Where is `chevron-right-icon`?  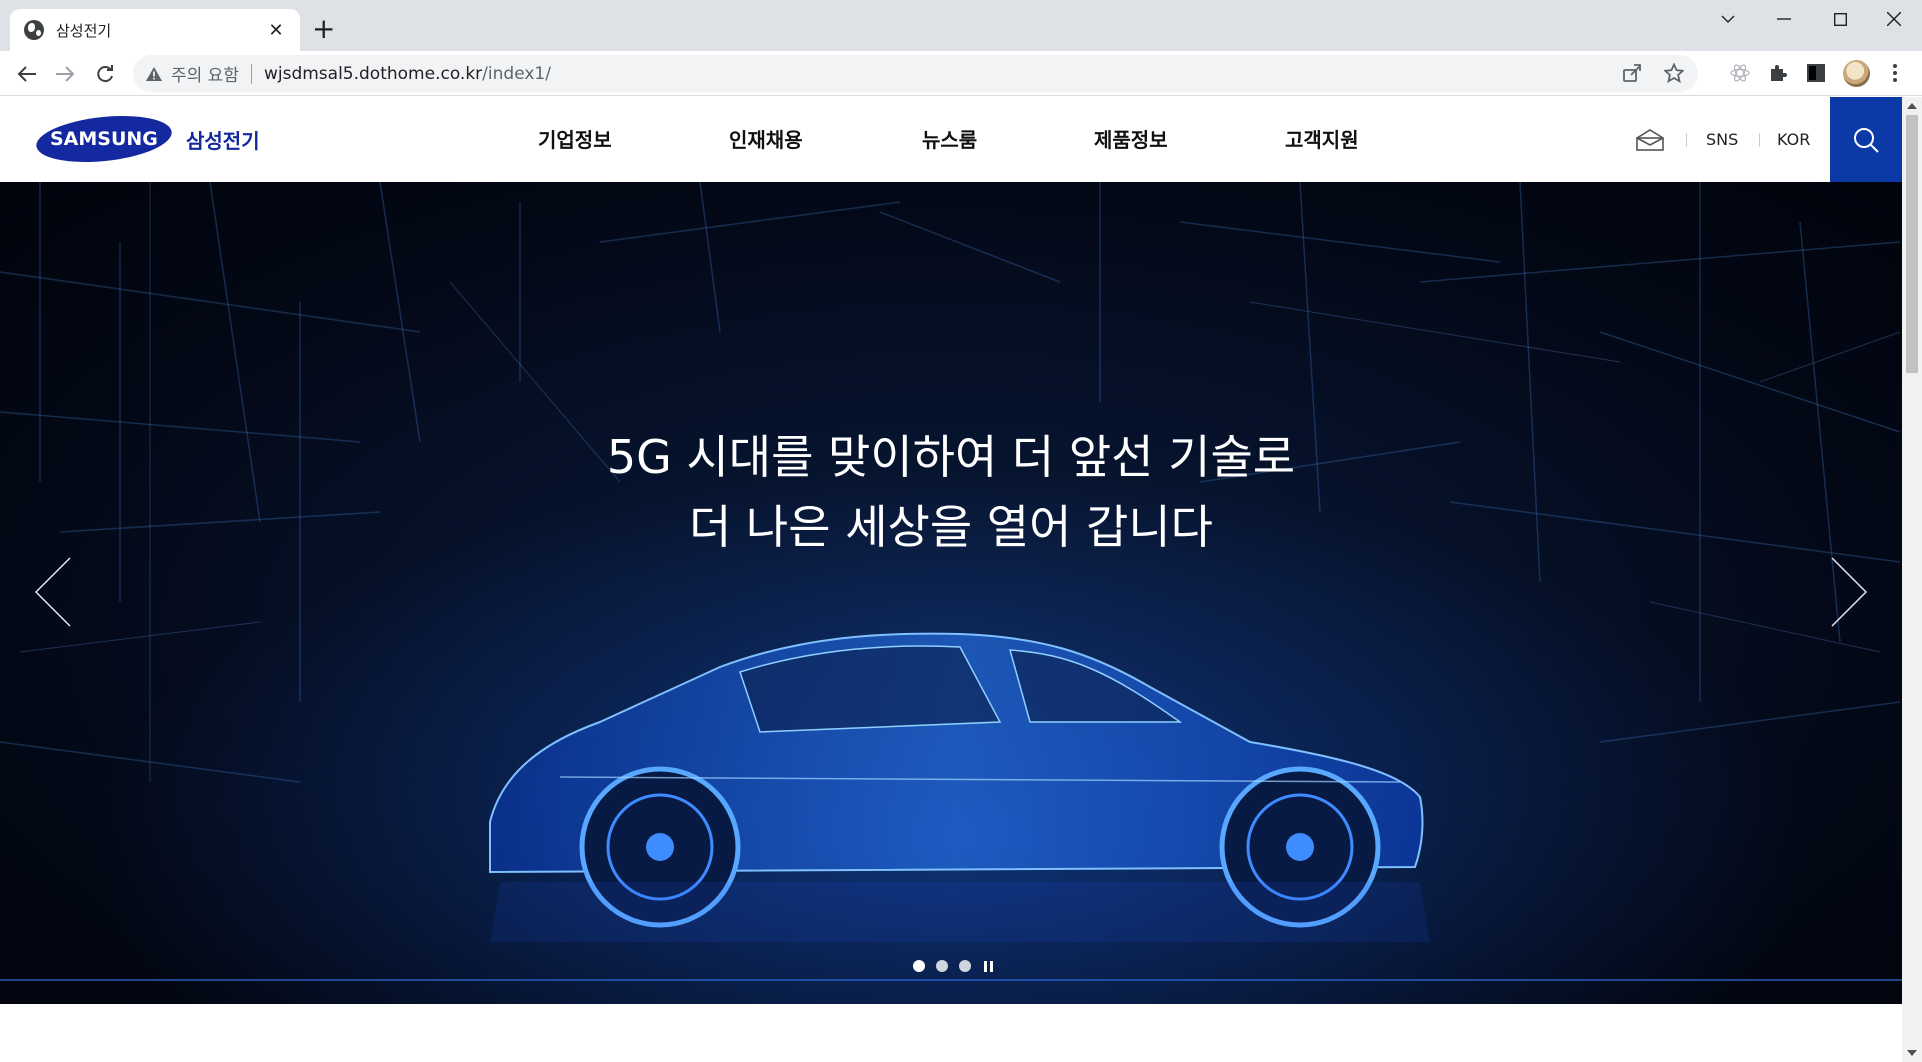 chevron-right-icon is located at coordinates (1849, 592).